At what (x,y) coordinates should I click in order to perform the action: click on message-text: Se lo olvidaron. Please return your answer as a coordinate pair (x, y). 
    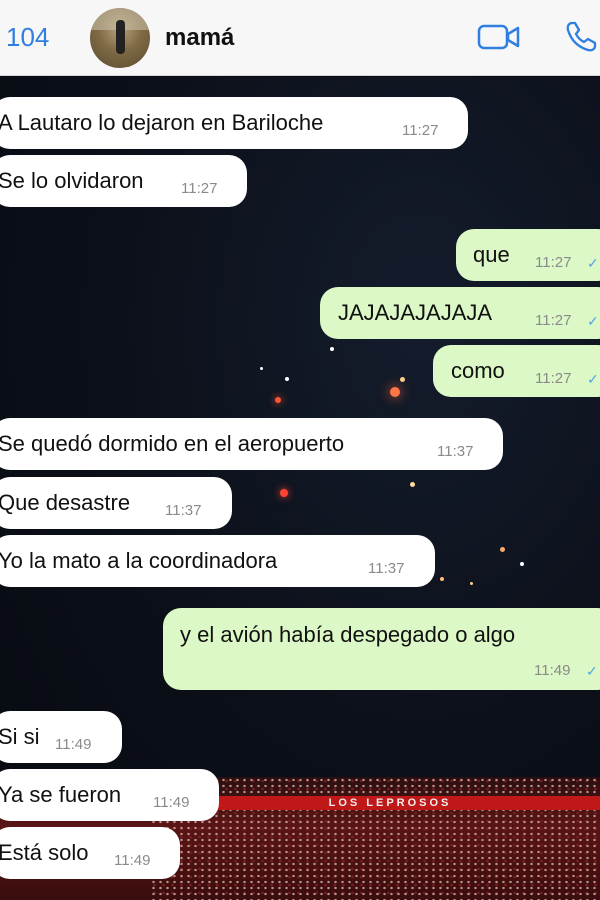
    Looking at the image, I should click on (72, 180).